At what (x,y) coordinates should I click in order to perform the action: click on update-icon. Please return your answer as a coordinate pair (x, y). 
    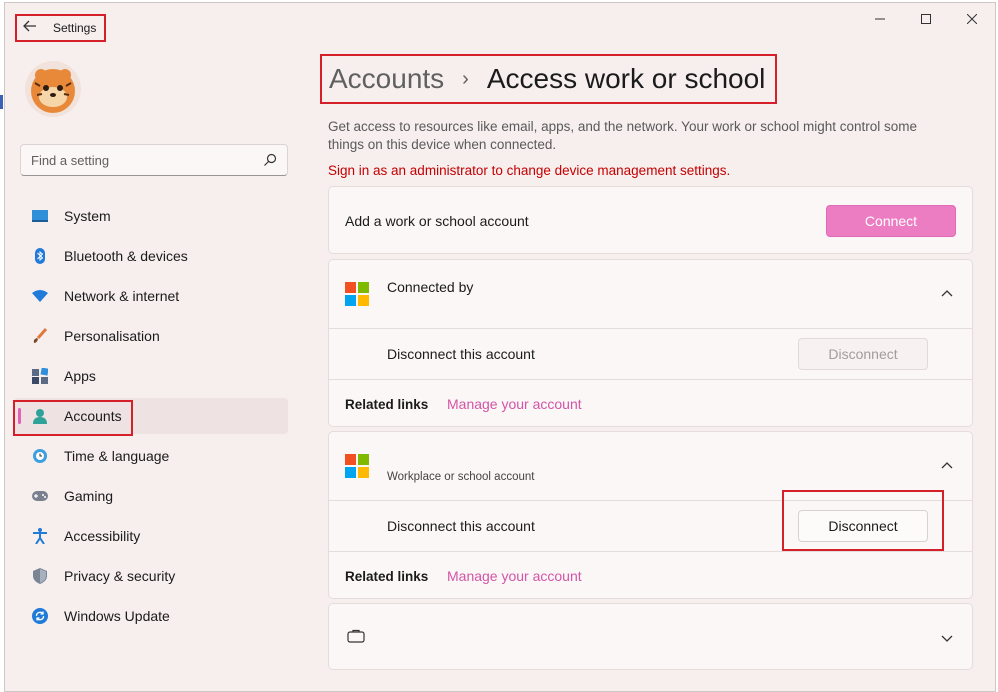
    Looking at the image, I should click on (40, 616).